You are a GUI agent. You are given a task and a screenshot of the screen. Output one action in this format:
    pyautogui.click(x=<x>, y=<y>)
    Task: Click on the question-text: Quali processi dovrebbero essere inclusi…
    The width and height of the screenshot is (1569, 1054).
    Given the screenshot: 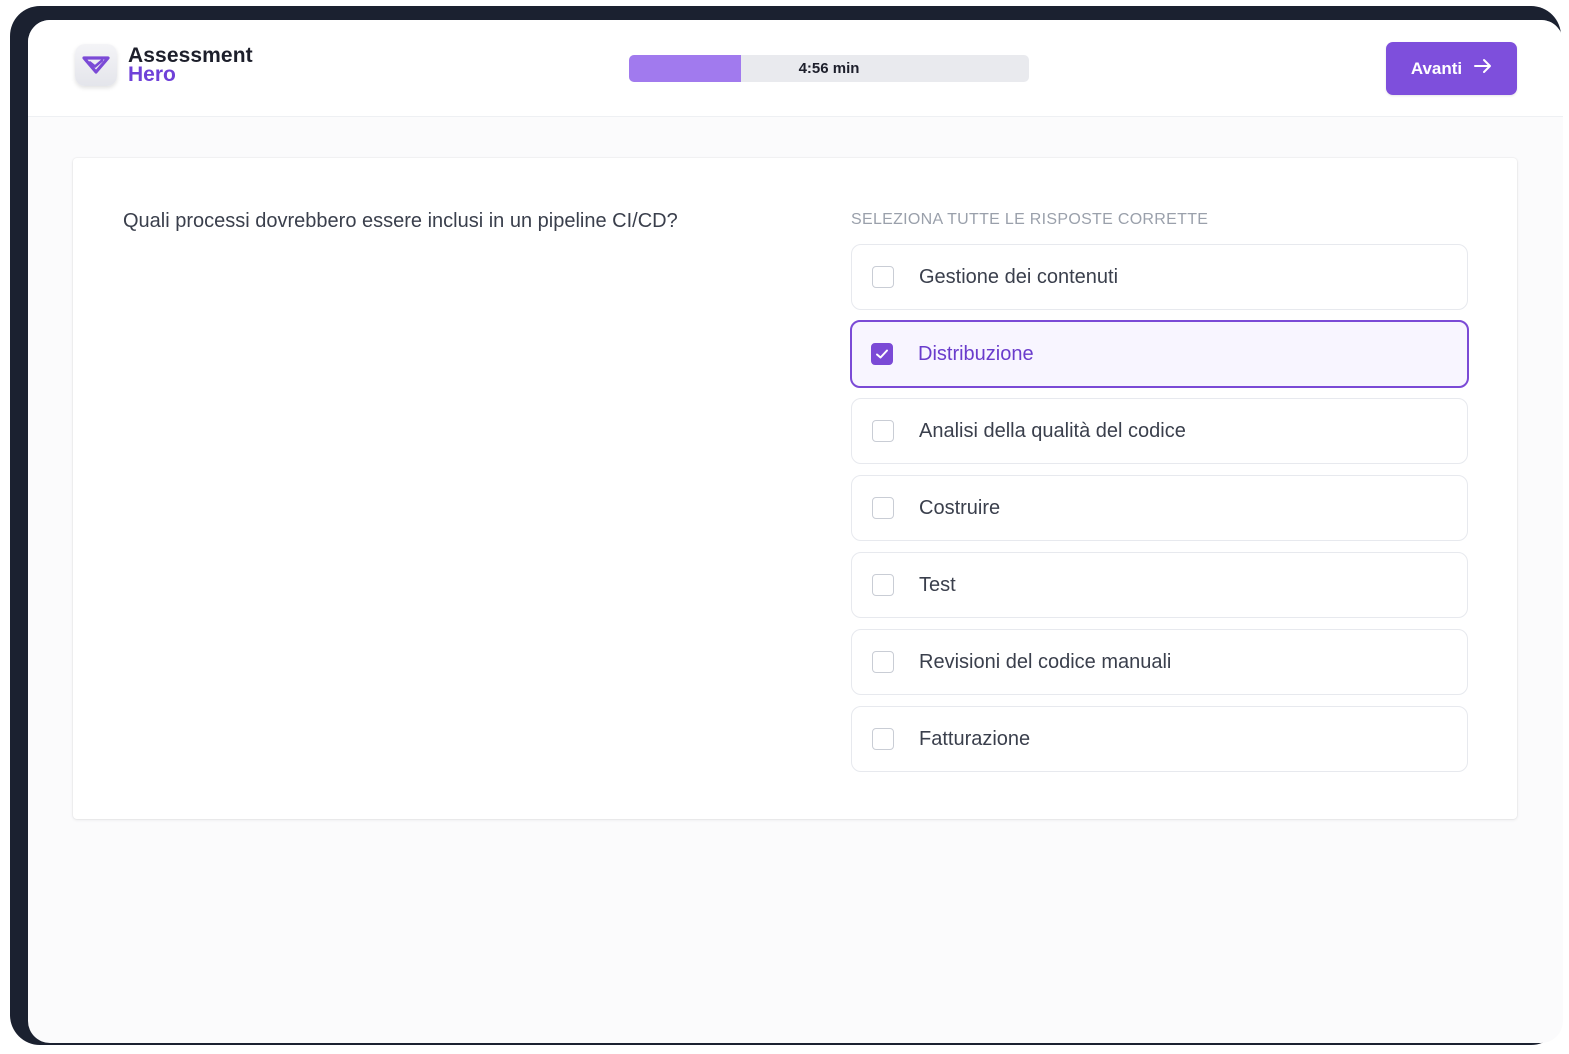 What is the action you would take?
    pyautogui.click(x=400, y=221)
    